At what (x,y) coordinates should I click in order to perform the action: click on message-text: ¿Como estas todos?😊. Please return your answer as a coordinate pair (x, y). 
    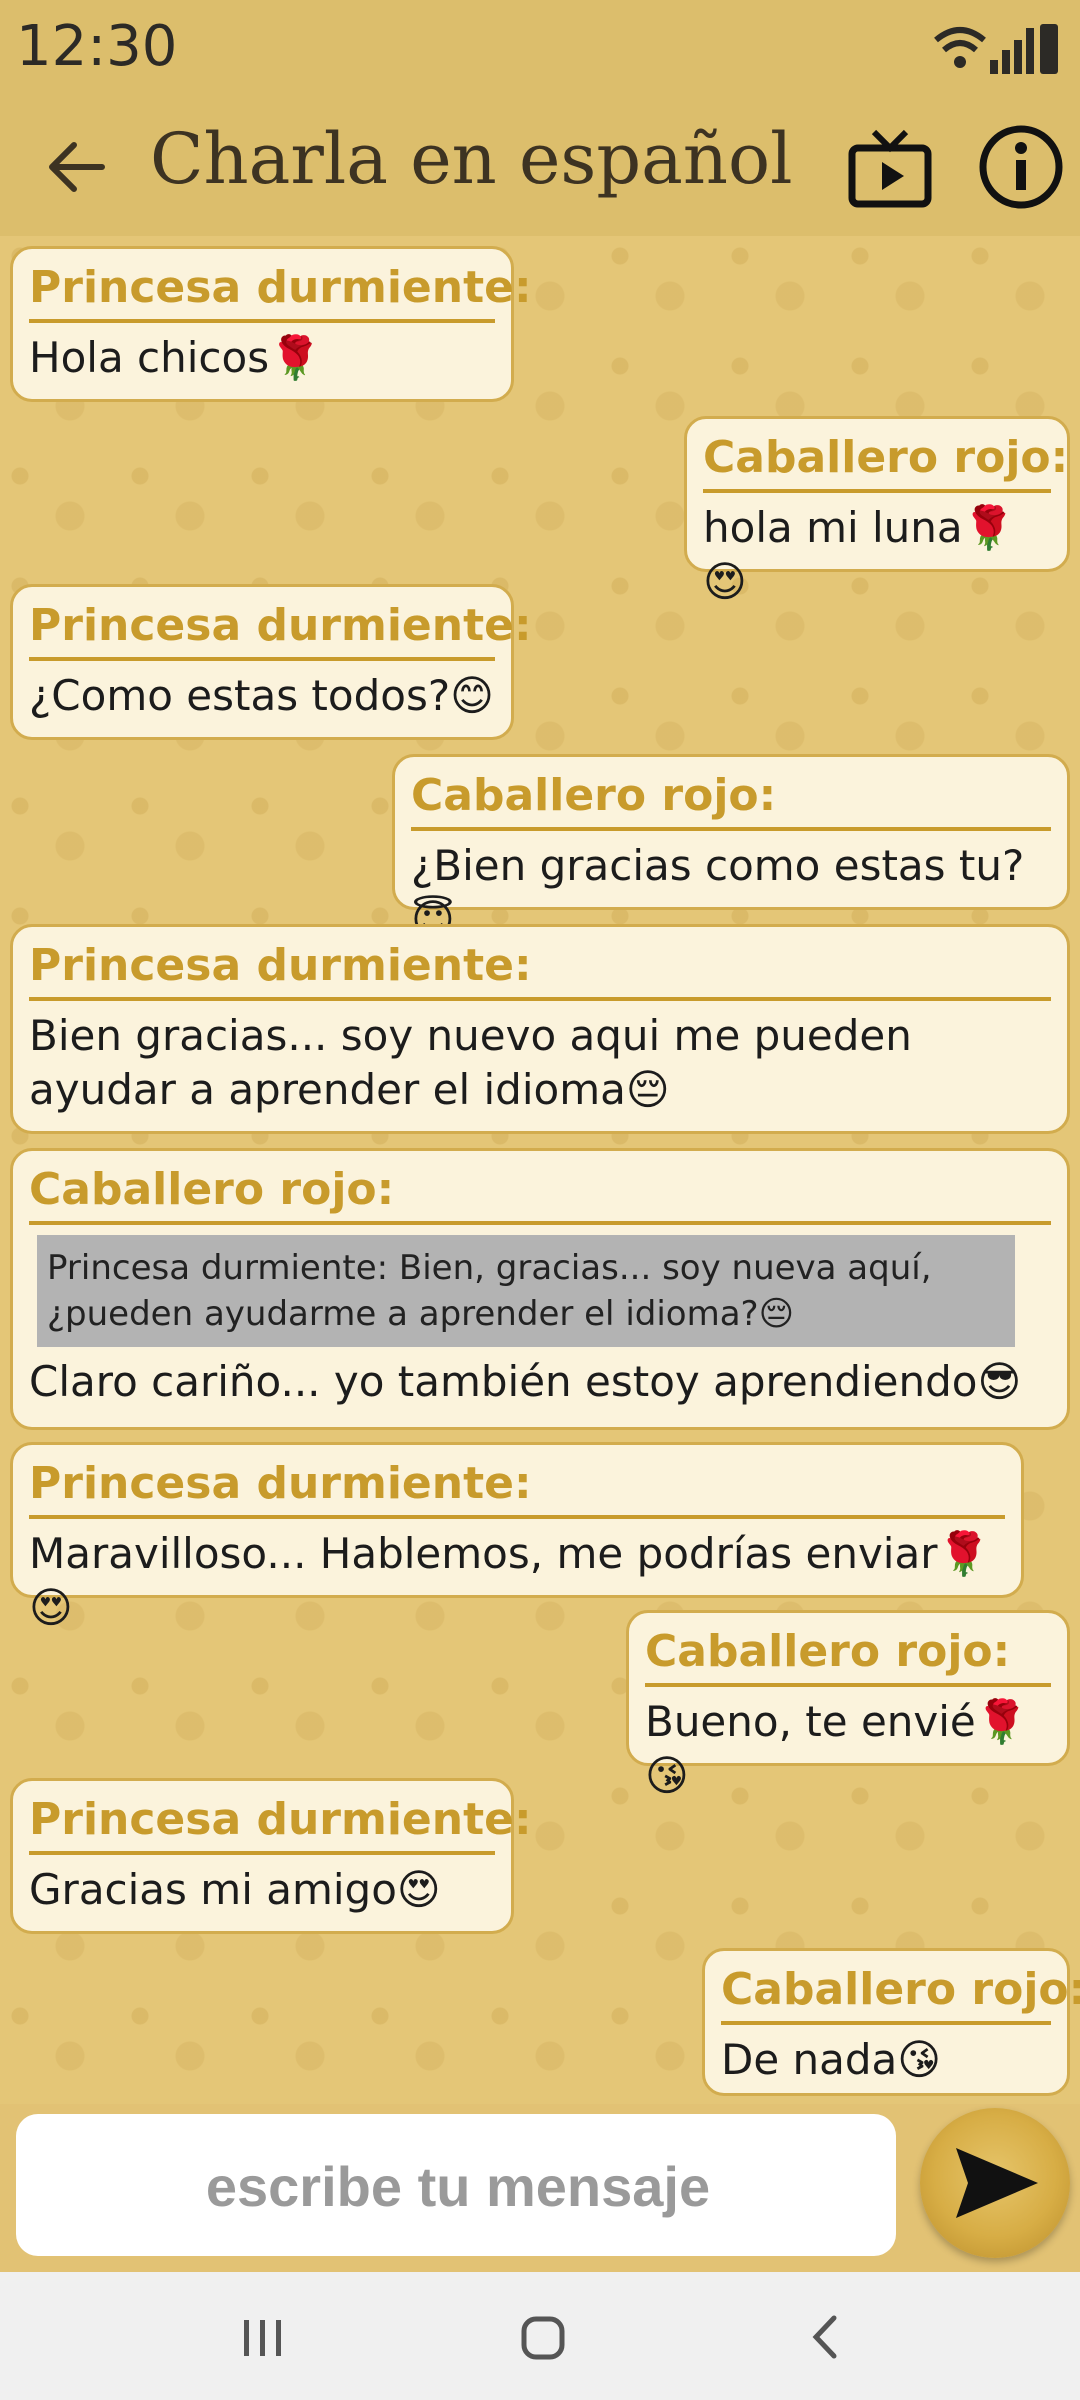
    Looking at the image, I should click on (261, 695).